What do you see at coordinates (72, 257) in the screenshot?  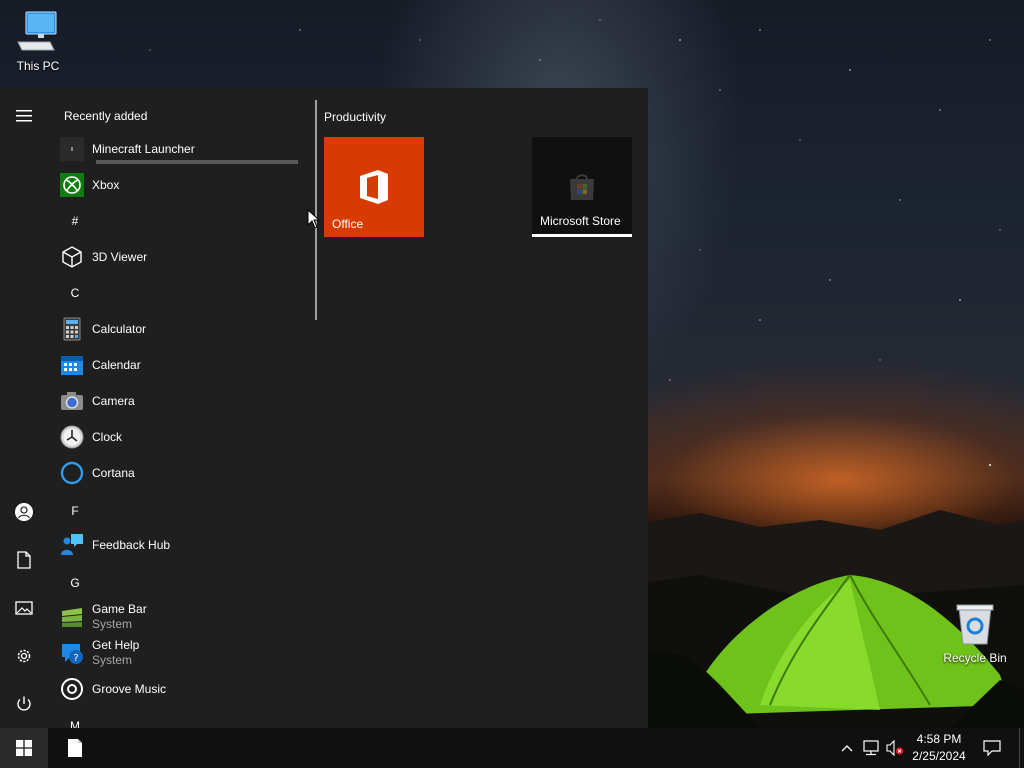 I see `cube-icon` at bounding box center [72, 257].